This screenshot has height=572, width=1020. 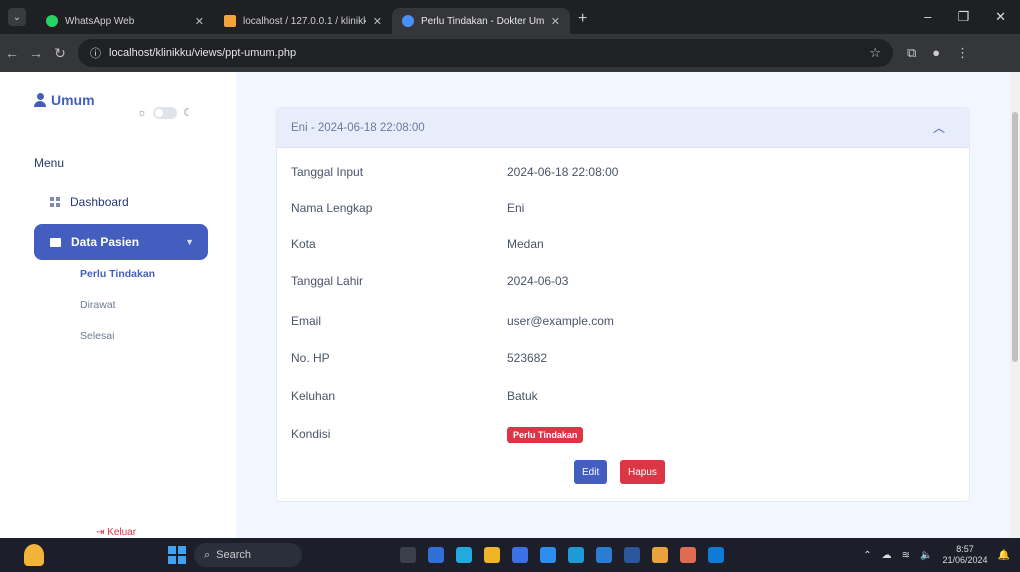 What do you see at coordinates (1015, 237) in the screenshot?
I see `scrollbar-thumb` at bounding box center [1015, 237].